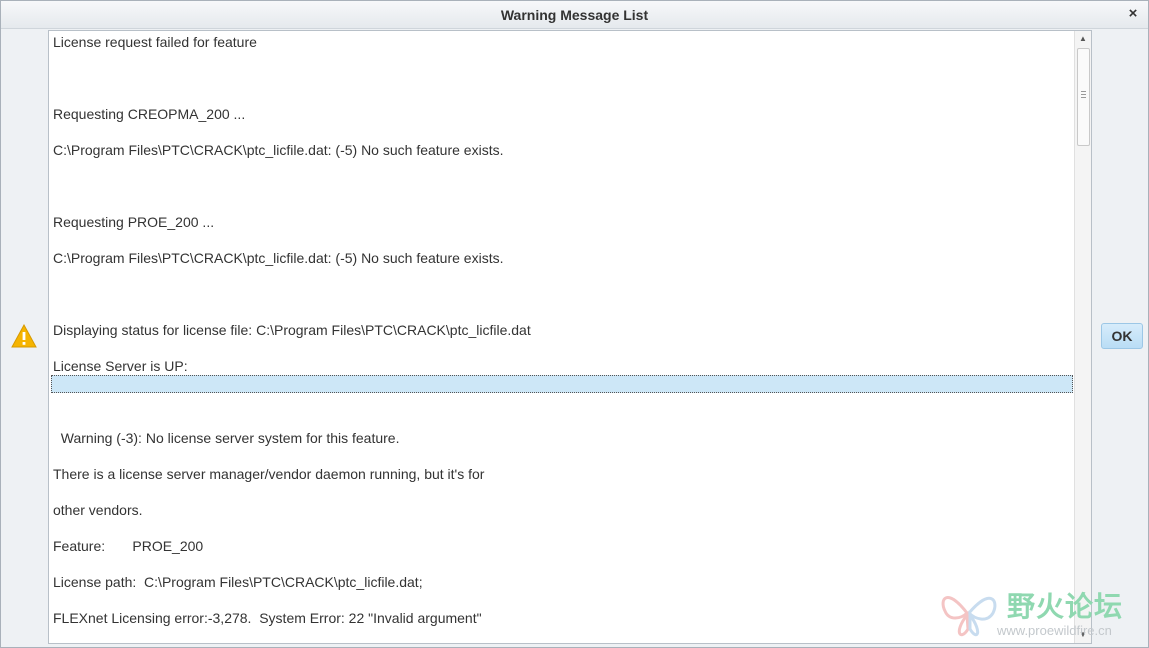 The height and width of the screenshot is (648, 1149). Describe the element at coordinates (1065, 606) in the screenshot. I see `watermark-name: 野火论坛` at that location.